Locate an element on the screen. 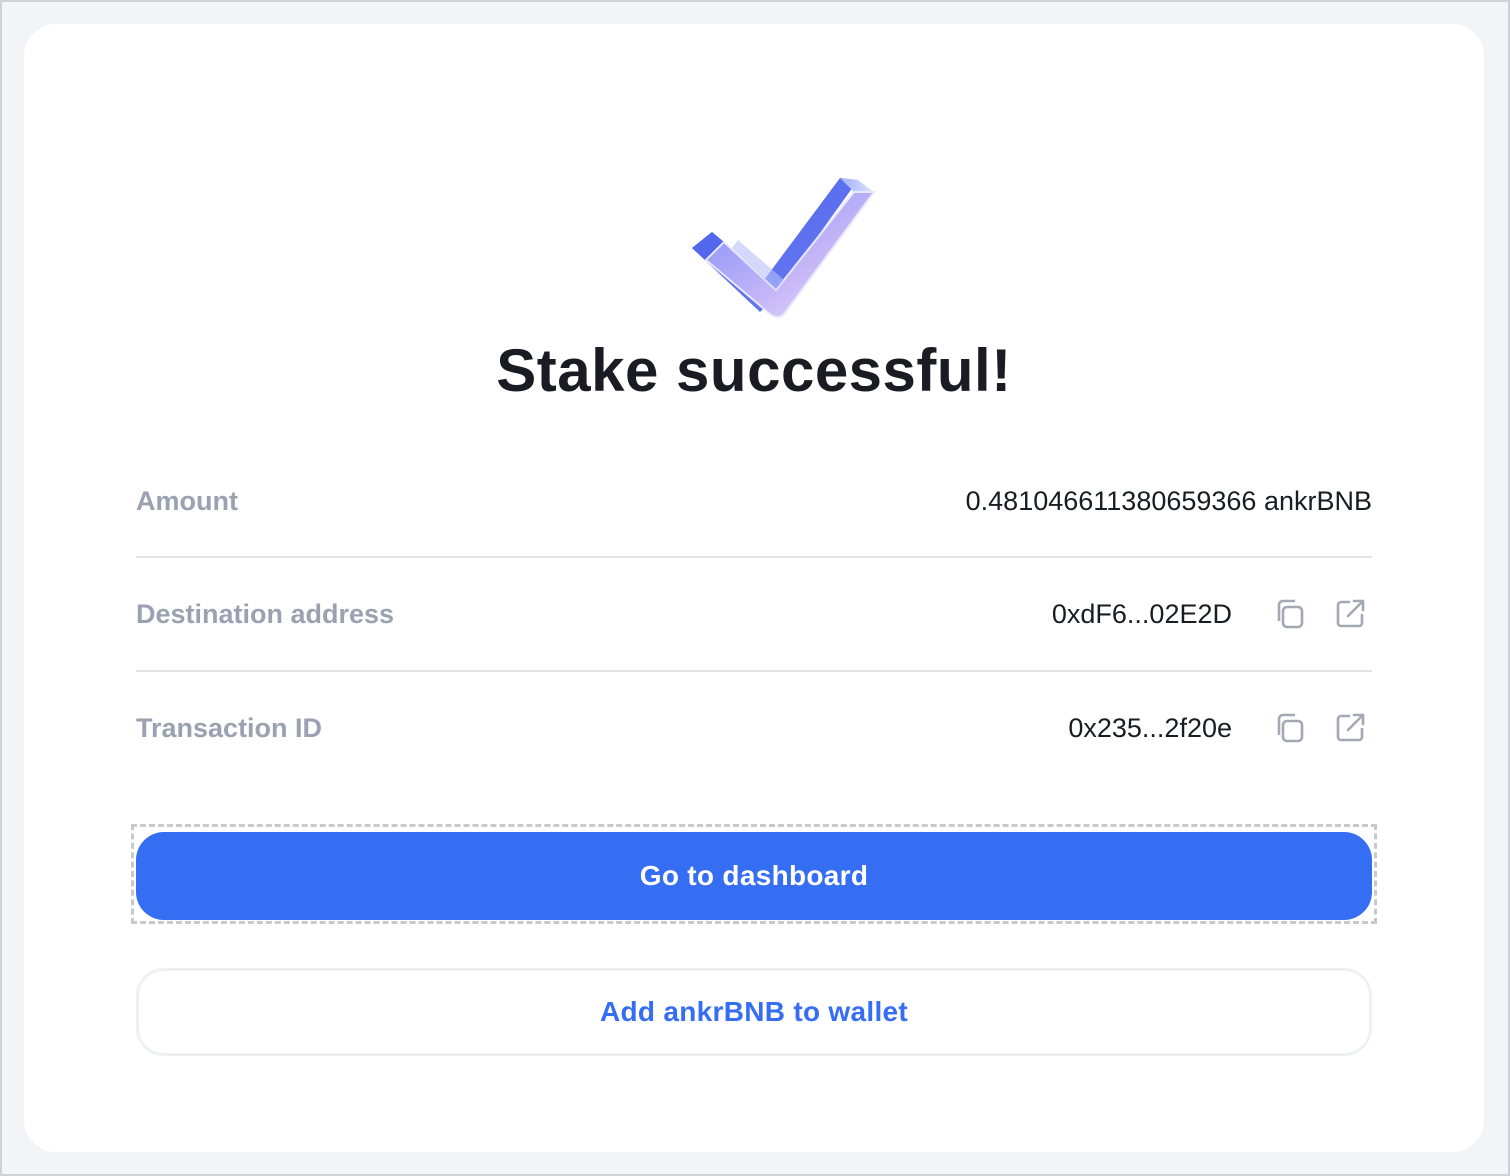  amount-label: Amount is located at coordinates (187, 501).